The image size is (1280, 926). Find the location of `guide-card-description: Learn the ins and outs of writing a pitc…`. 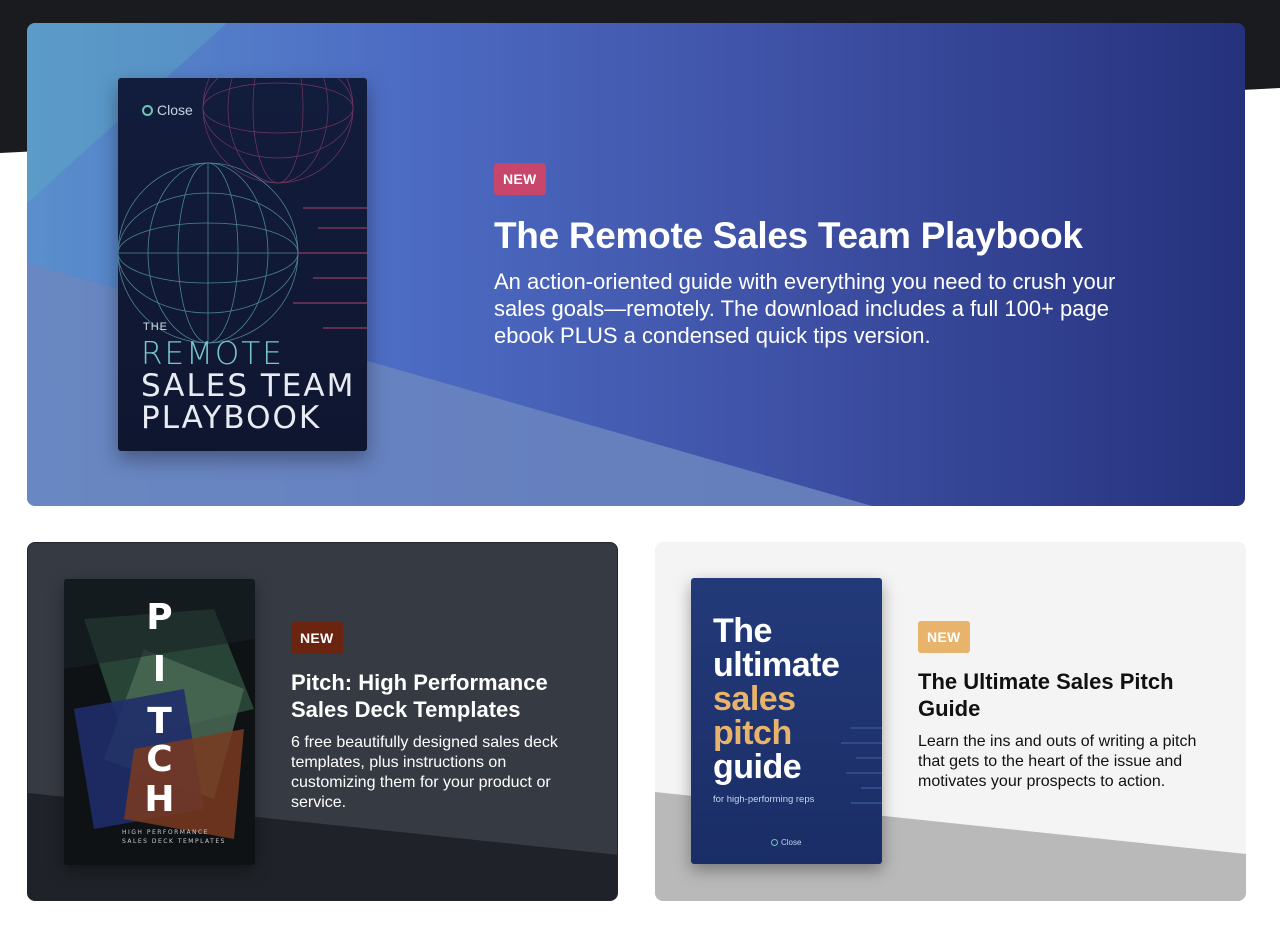

guide-card-description: Learn the ins and outs of writing a pitc… is located at coordinates (1057, 761).